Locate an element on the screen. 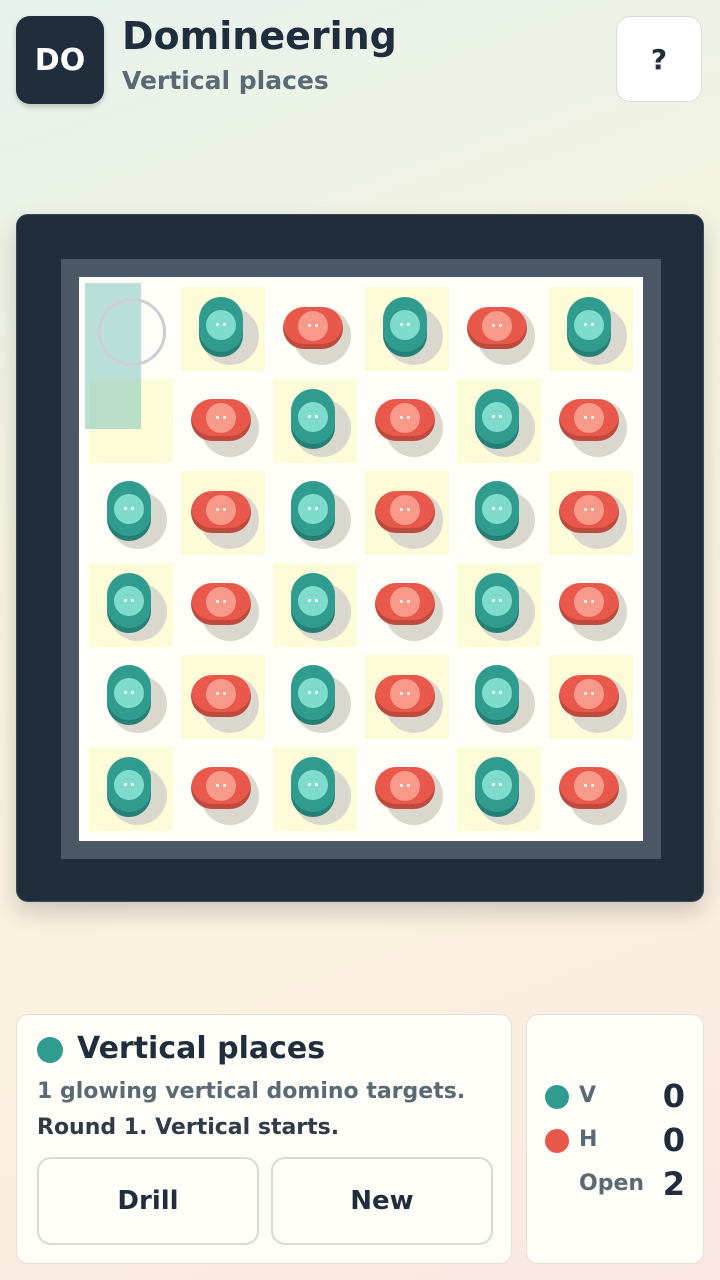 The image size is (720, 1280). vertical-dot is located at coordinates (557, 1097).